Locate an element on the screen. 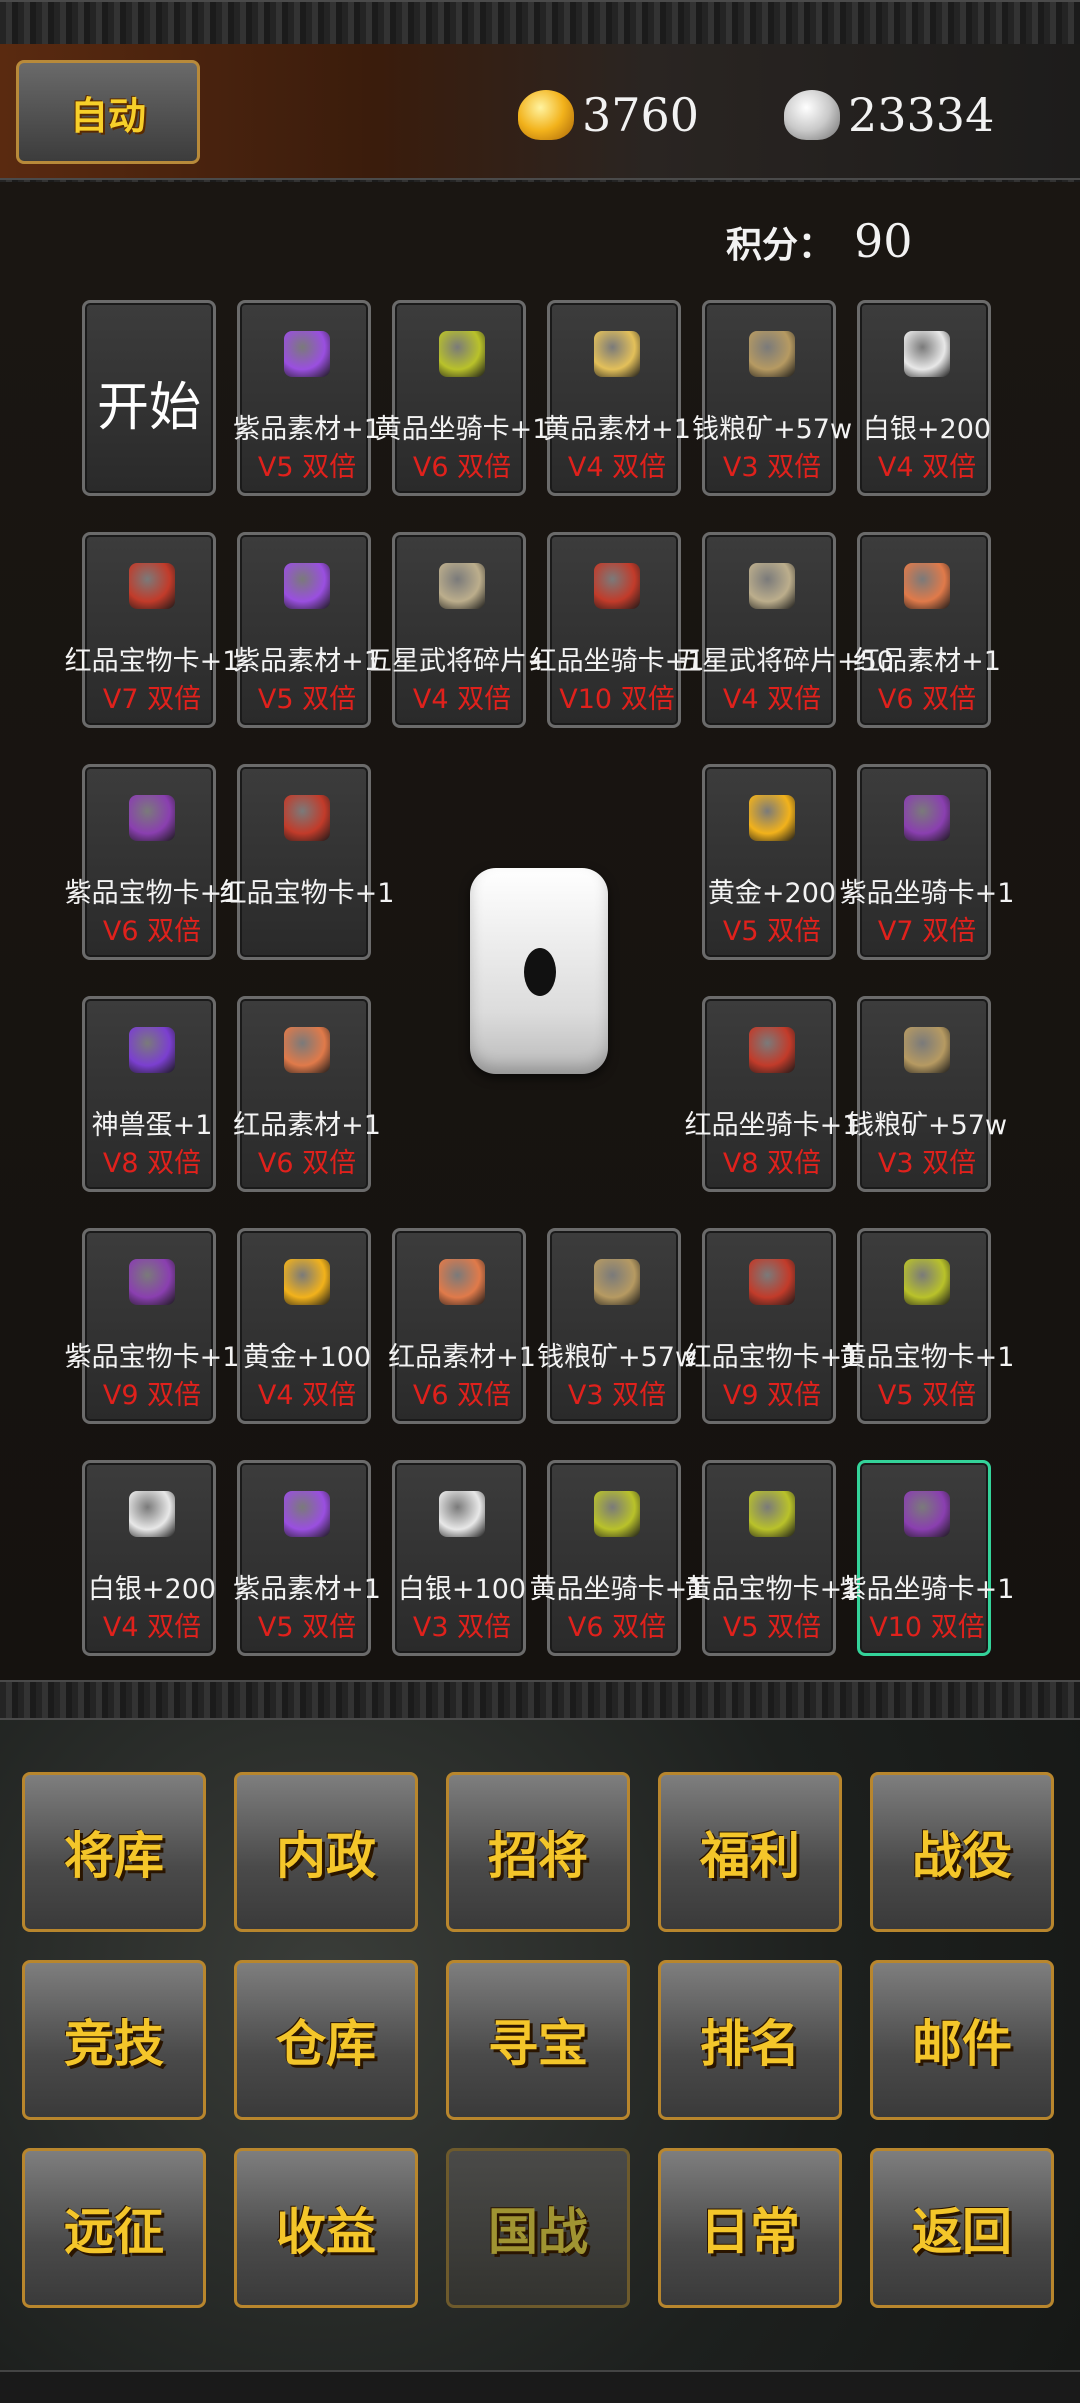 This screenshot has height=2403, width=1080. cell-vip-multiplier: V9 双倍 is located at coordinates (152, 1395).